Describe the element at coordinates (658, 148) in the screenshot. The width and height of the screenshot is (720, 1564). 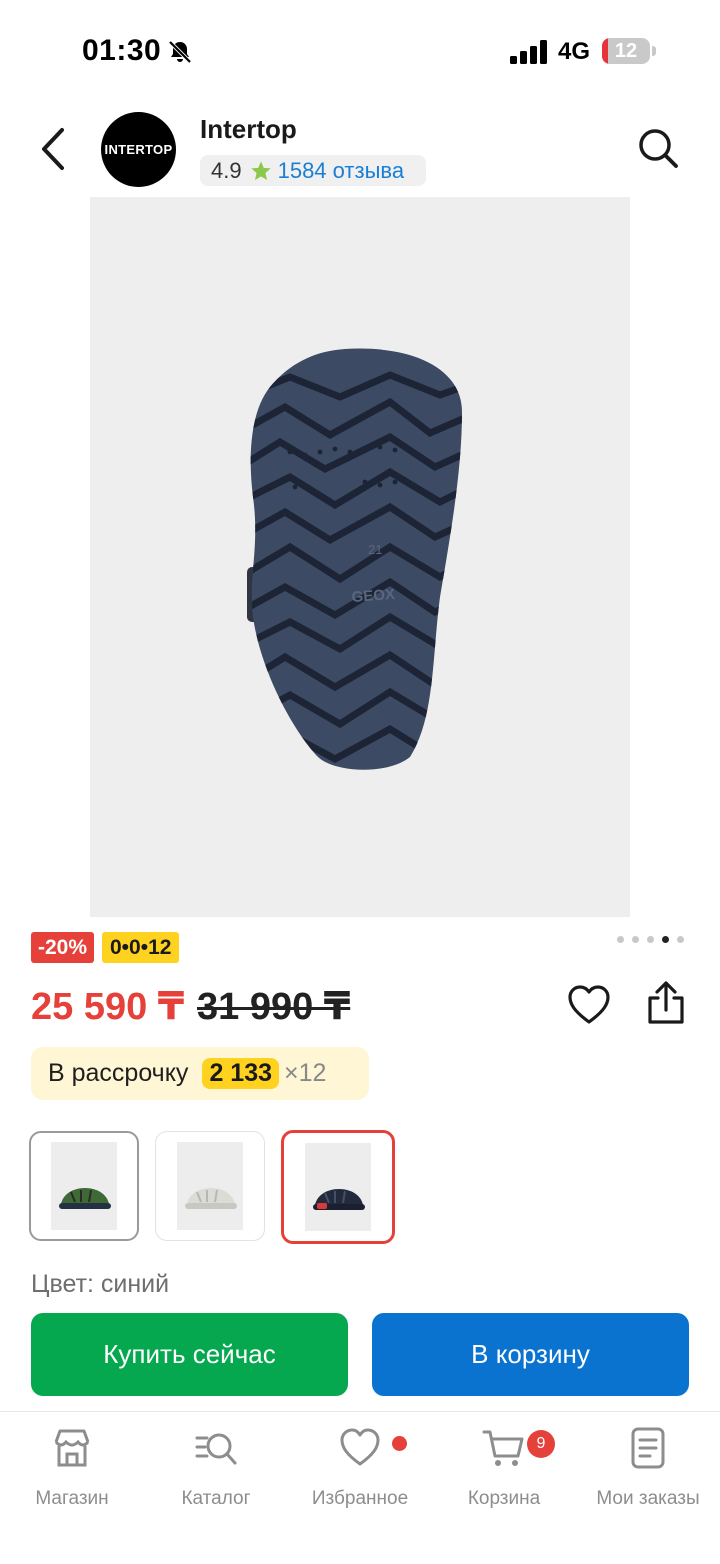
I see `search-icon` at that location.